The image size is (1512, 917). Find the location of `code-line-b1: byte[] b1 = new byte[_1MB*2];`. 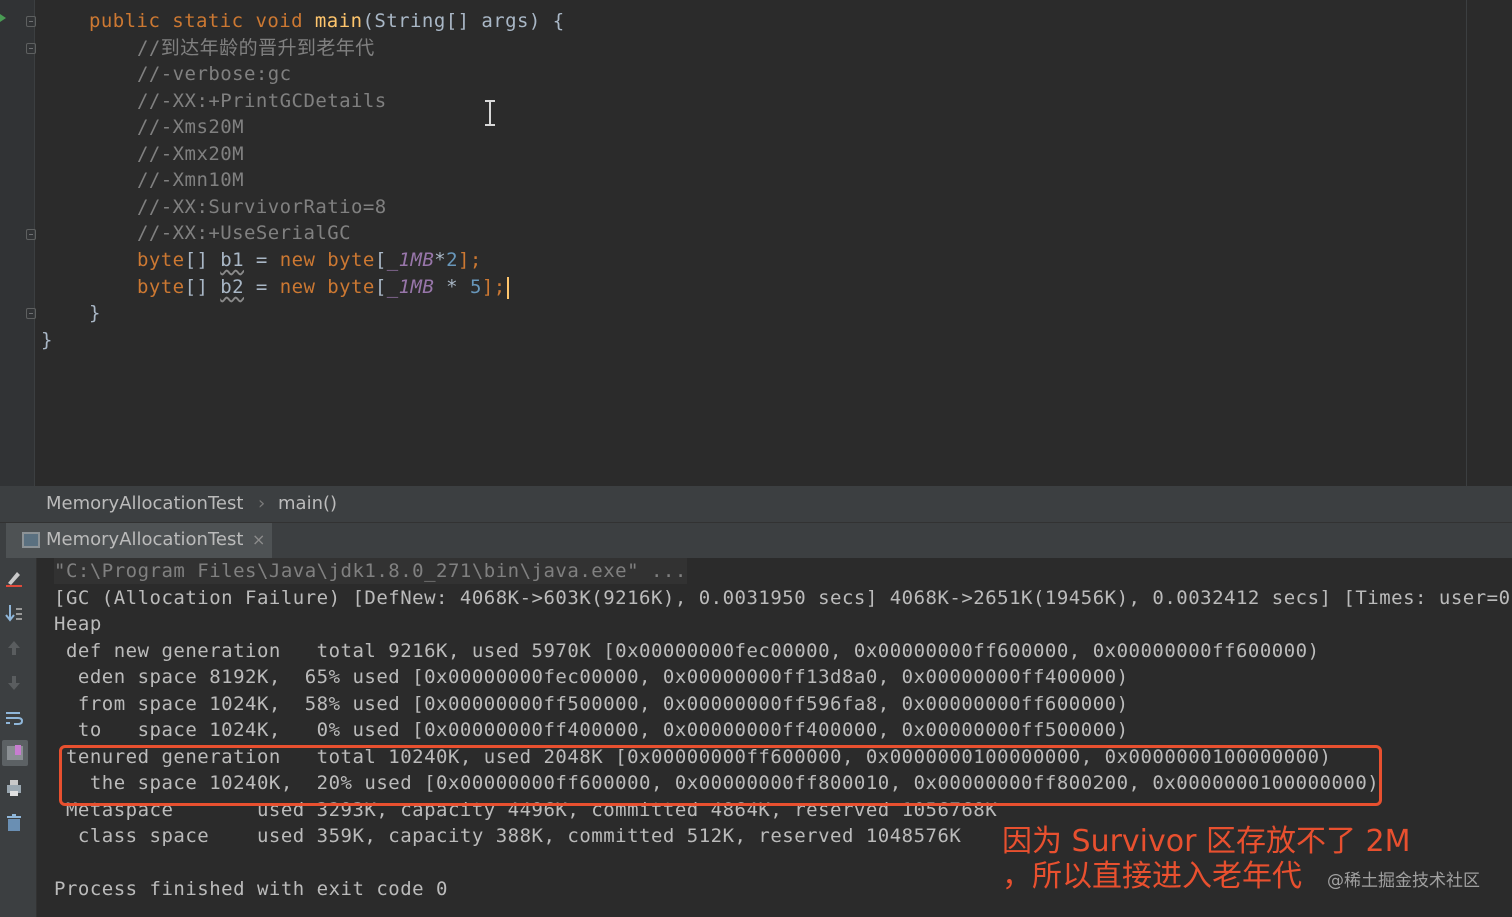

code-line-b1: byte[] b1 = new byte[_1MB*2]; is located at coordinates (309, 260).